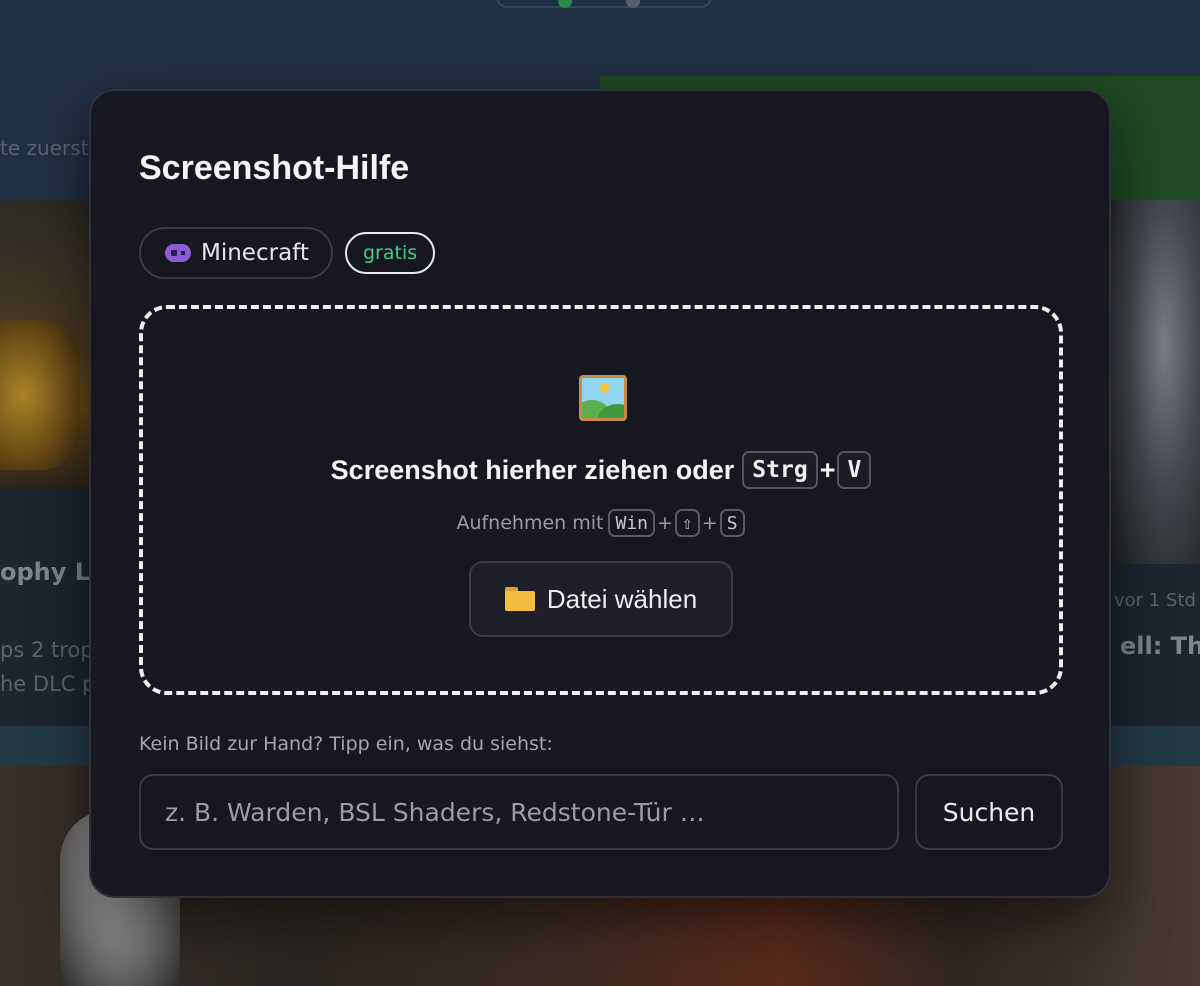  What do you see at coordinates (519, 599) in the screenshot?
I see `folder-icon` at bounding box center [519, 599].